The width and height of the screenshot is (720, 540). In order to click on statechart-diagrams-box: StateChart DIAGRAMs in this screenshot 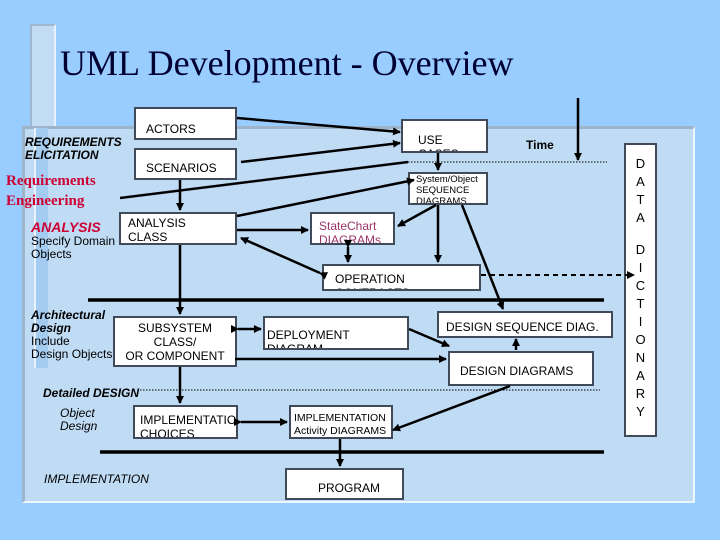, I will do `click(352, 228)`.